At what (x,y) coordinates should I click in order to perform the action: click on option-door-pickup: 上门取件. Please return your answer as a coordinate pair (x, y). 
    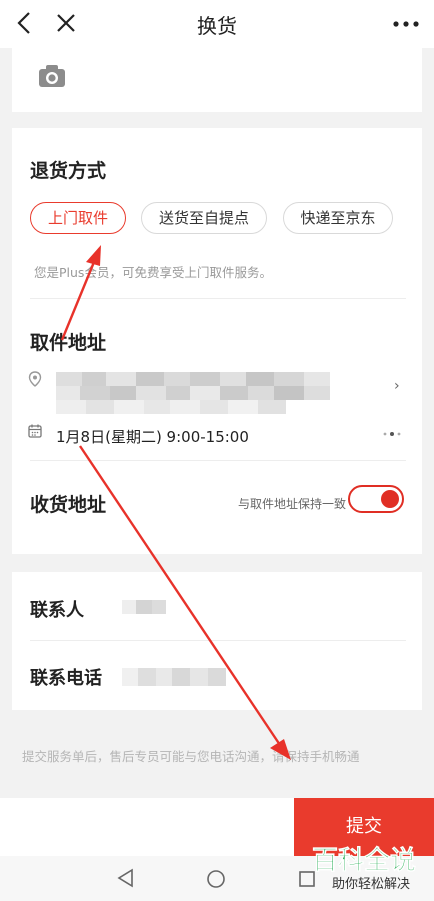
    Looking at the image, I should click on (78, 218).